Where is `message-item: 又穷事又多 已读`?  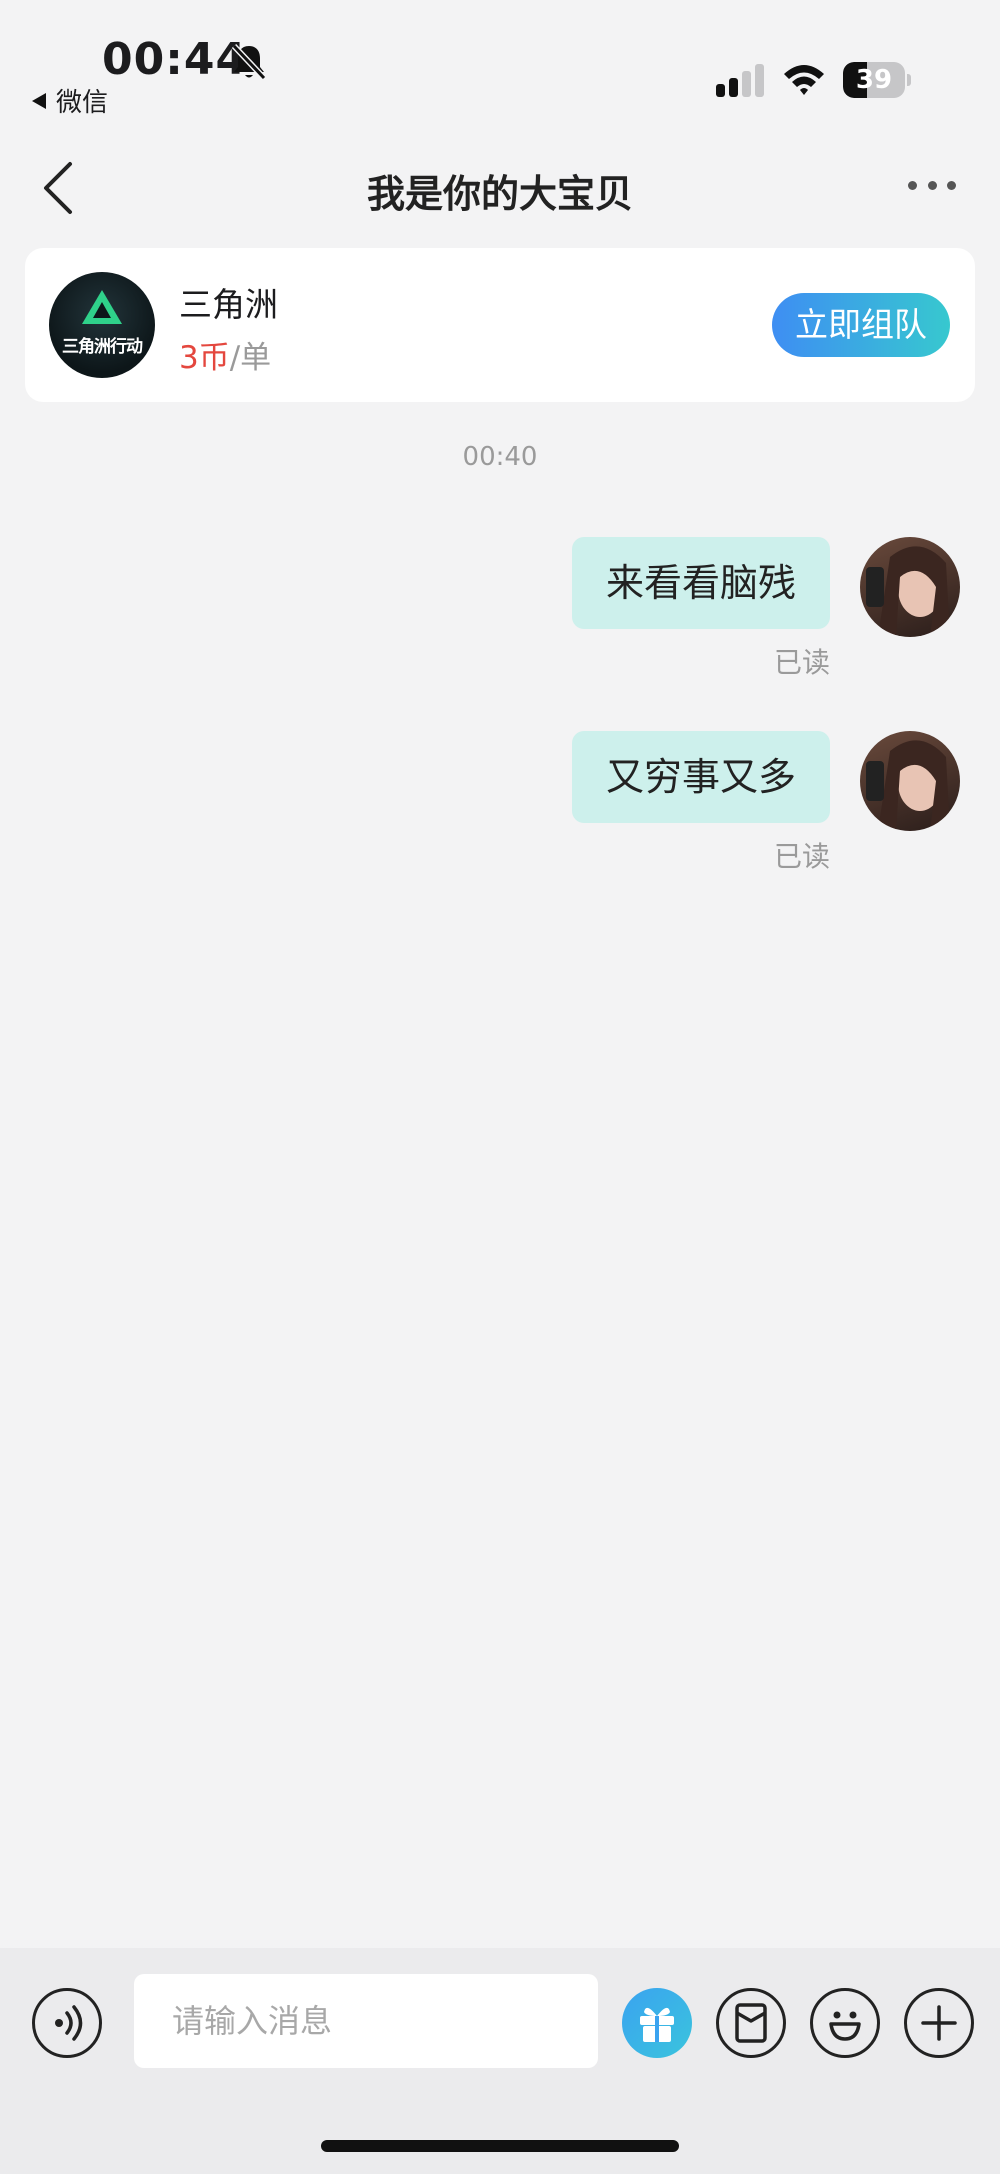 message-item: 又穷事又多 已读 is located at coordinates (610, 811).